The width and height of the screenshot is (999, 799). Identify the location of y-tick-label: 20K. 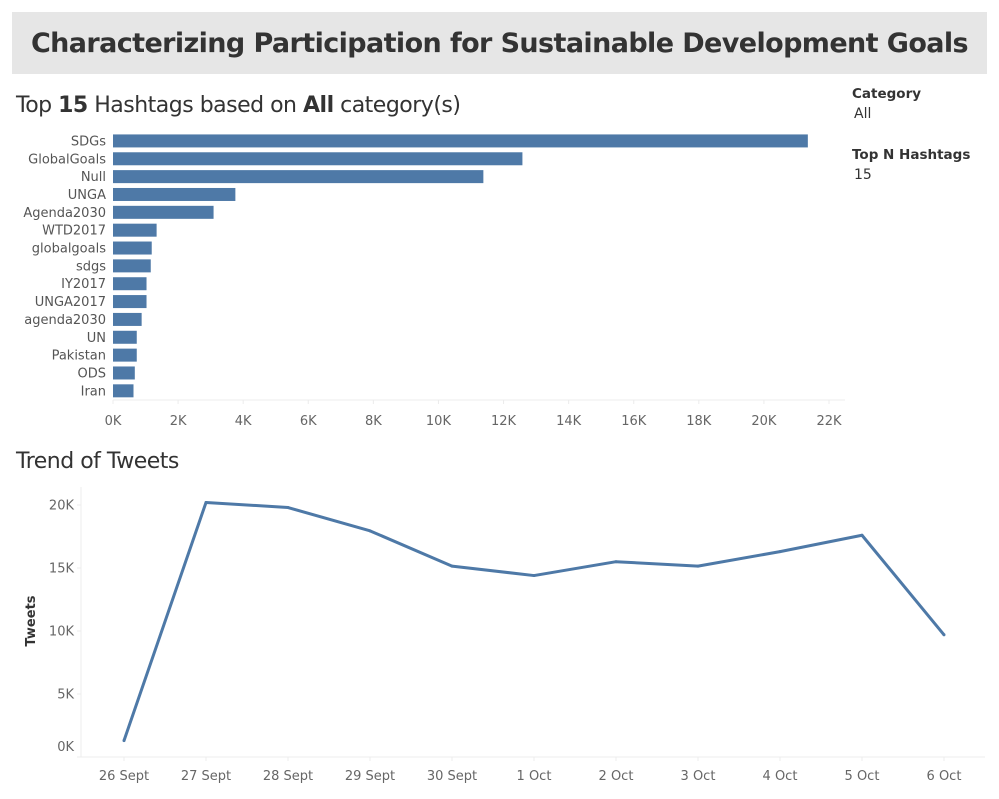
(62, 506).